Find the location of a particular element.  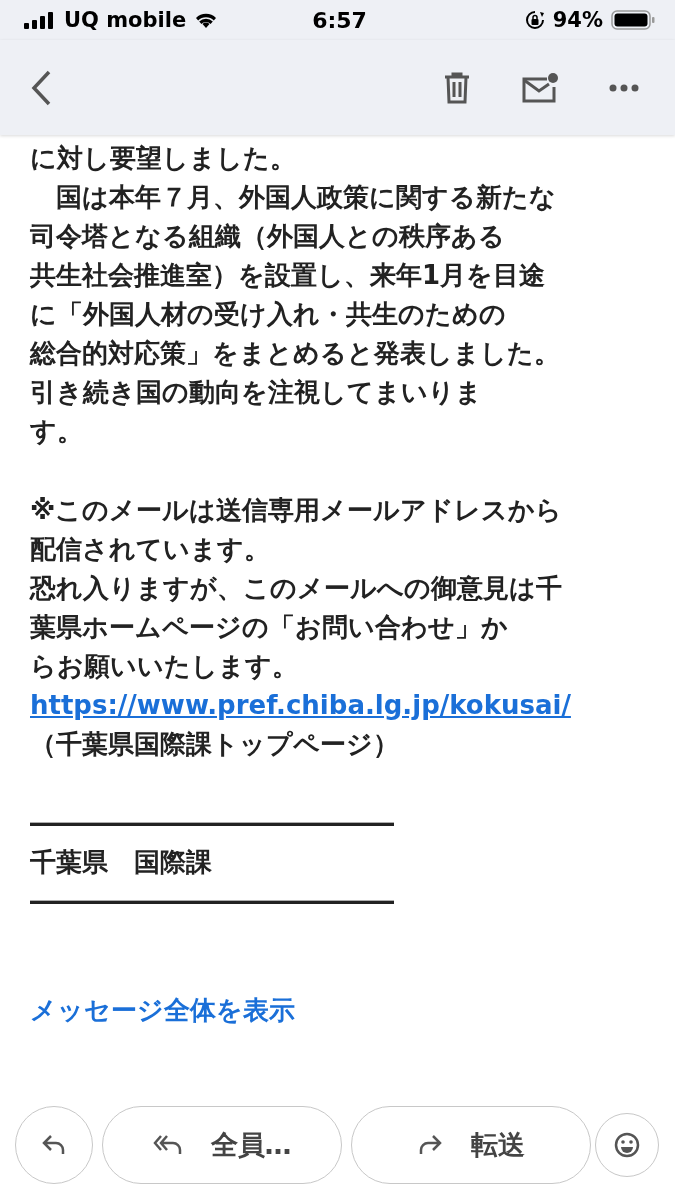

message-text: 葉県ホームページの「お問い合わせ」か is located at coordinates (269, 627).